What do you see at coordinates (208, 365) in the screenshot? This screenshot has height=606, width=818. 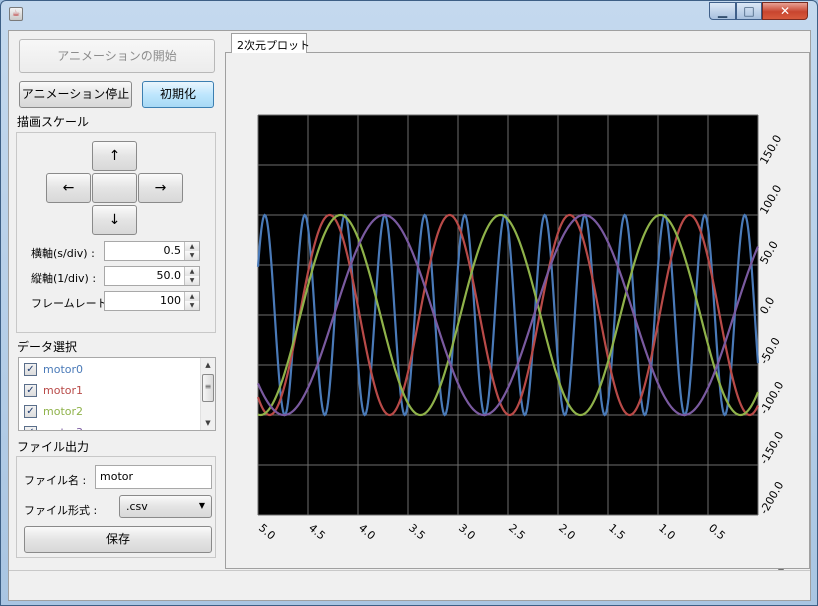 I see `scroll-up-icon: ▲` at bounding box center [208, 365].